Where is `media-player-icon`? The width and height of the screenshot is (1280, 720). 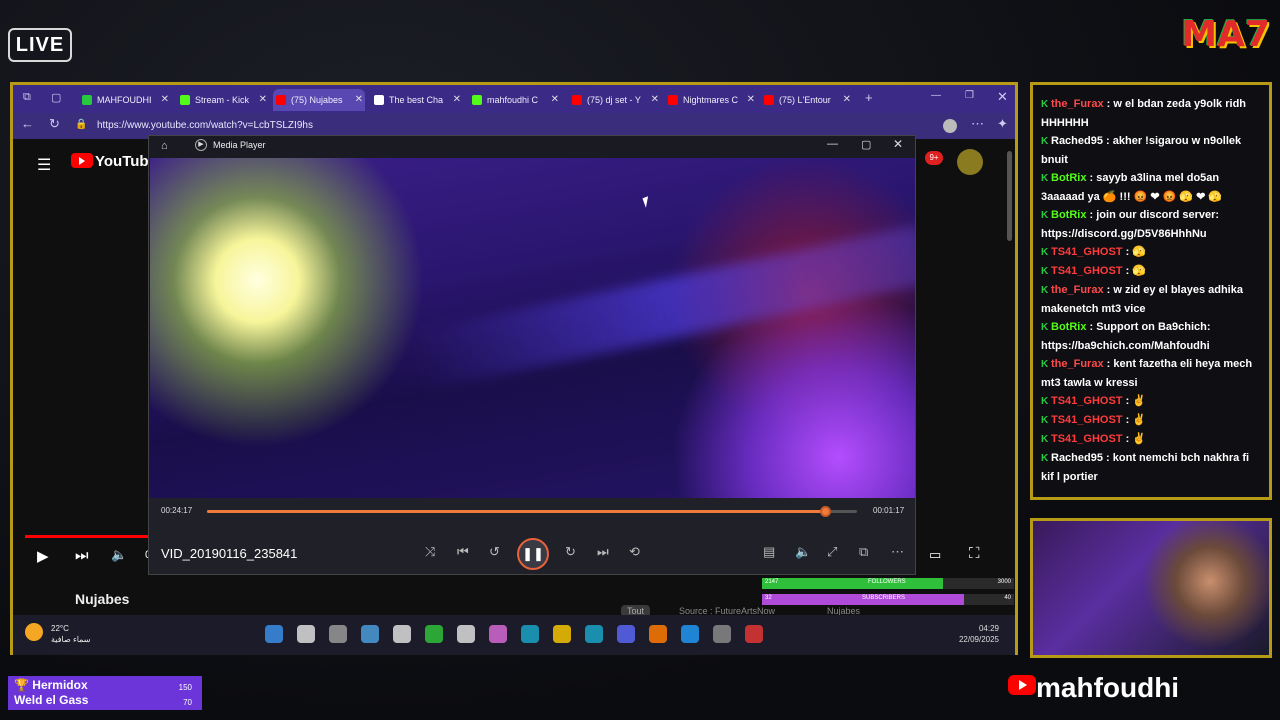
media-player-icon is located at coordinates (754, 634).